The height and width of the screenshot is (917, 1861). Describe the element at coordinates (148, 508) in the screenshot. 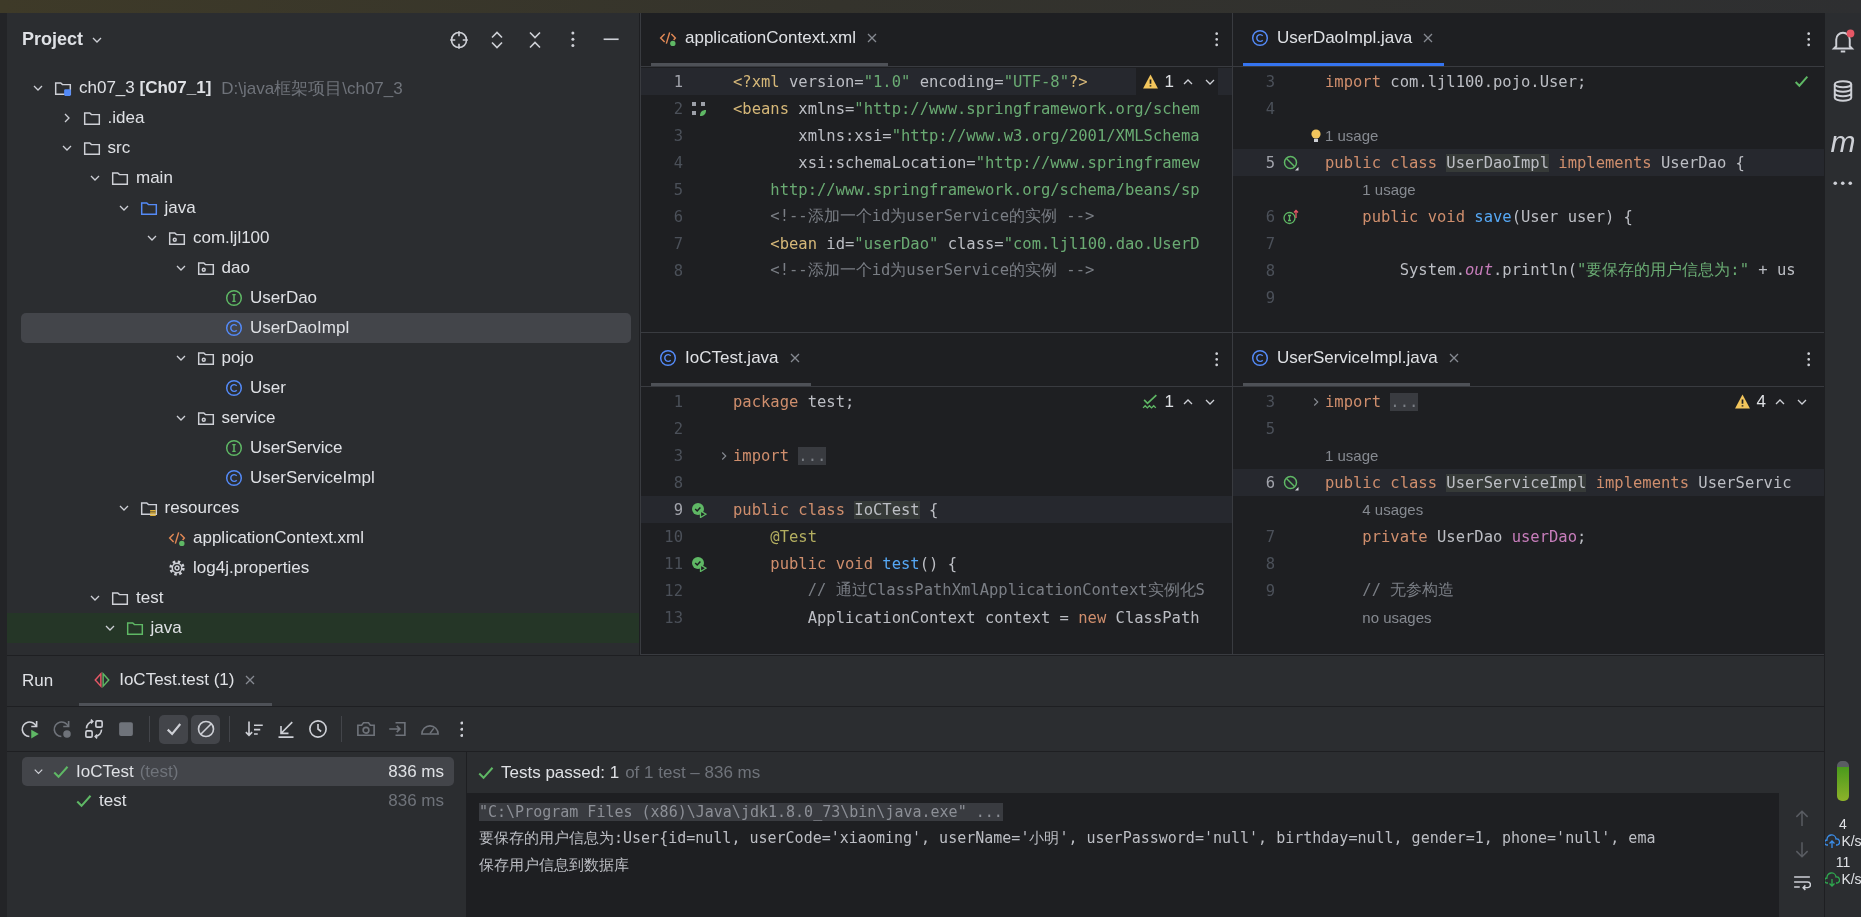

I see `resources-folder-icon` at that location.